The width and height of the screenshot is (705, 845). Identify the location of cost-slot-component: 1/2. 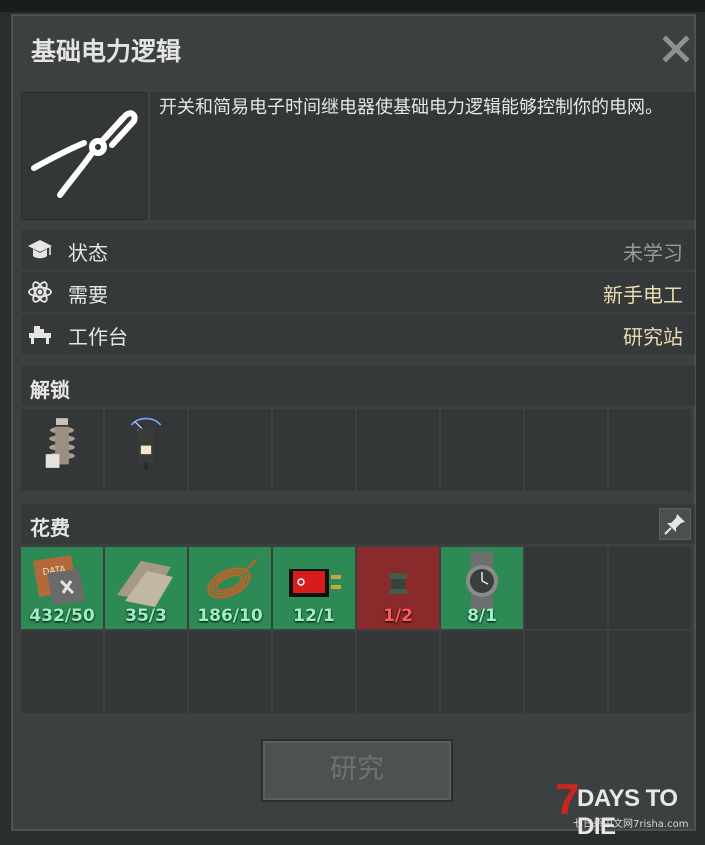
(398, 588).